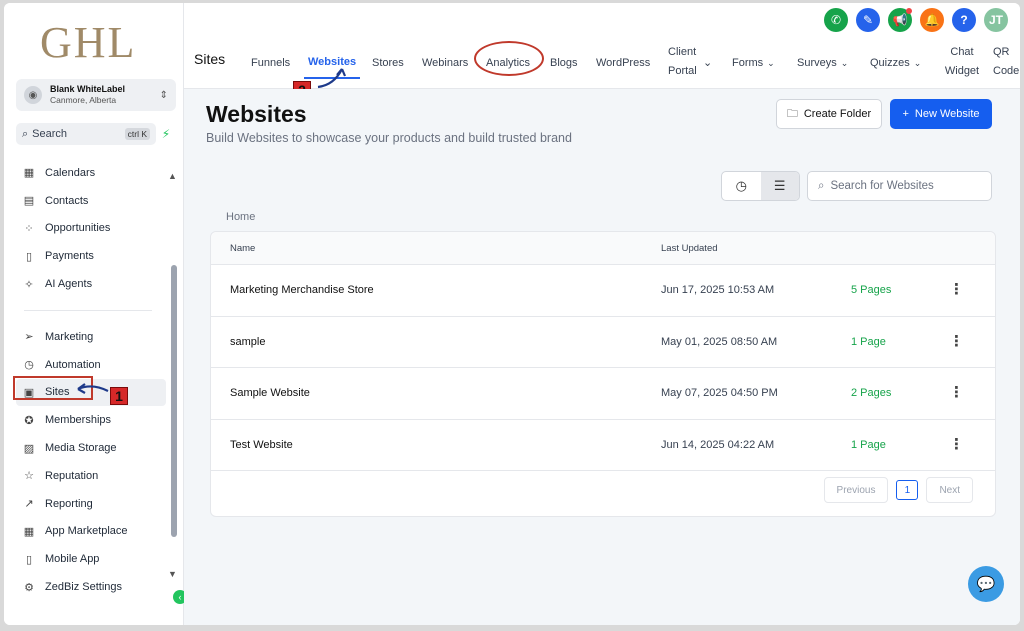 This screenshot has height=631, width=1024. Describe the element at coordinates (270, 63) in the screenshot. I see `tab-funnels: Funnels` at that location.